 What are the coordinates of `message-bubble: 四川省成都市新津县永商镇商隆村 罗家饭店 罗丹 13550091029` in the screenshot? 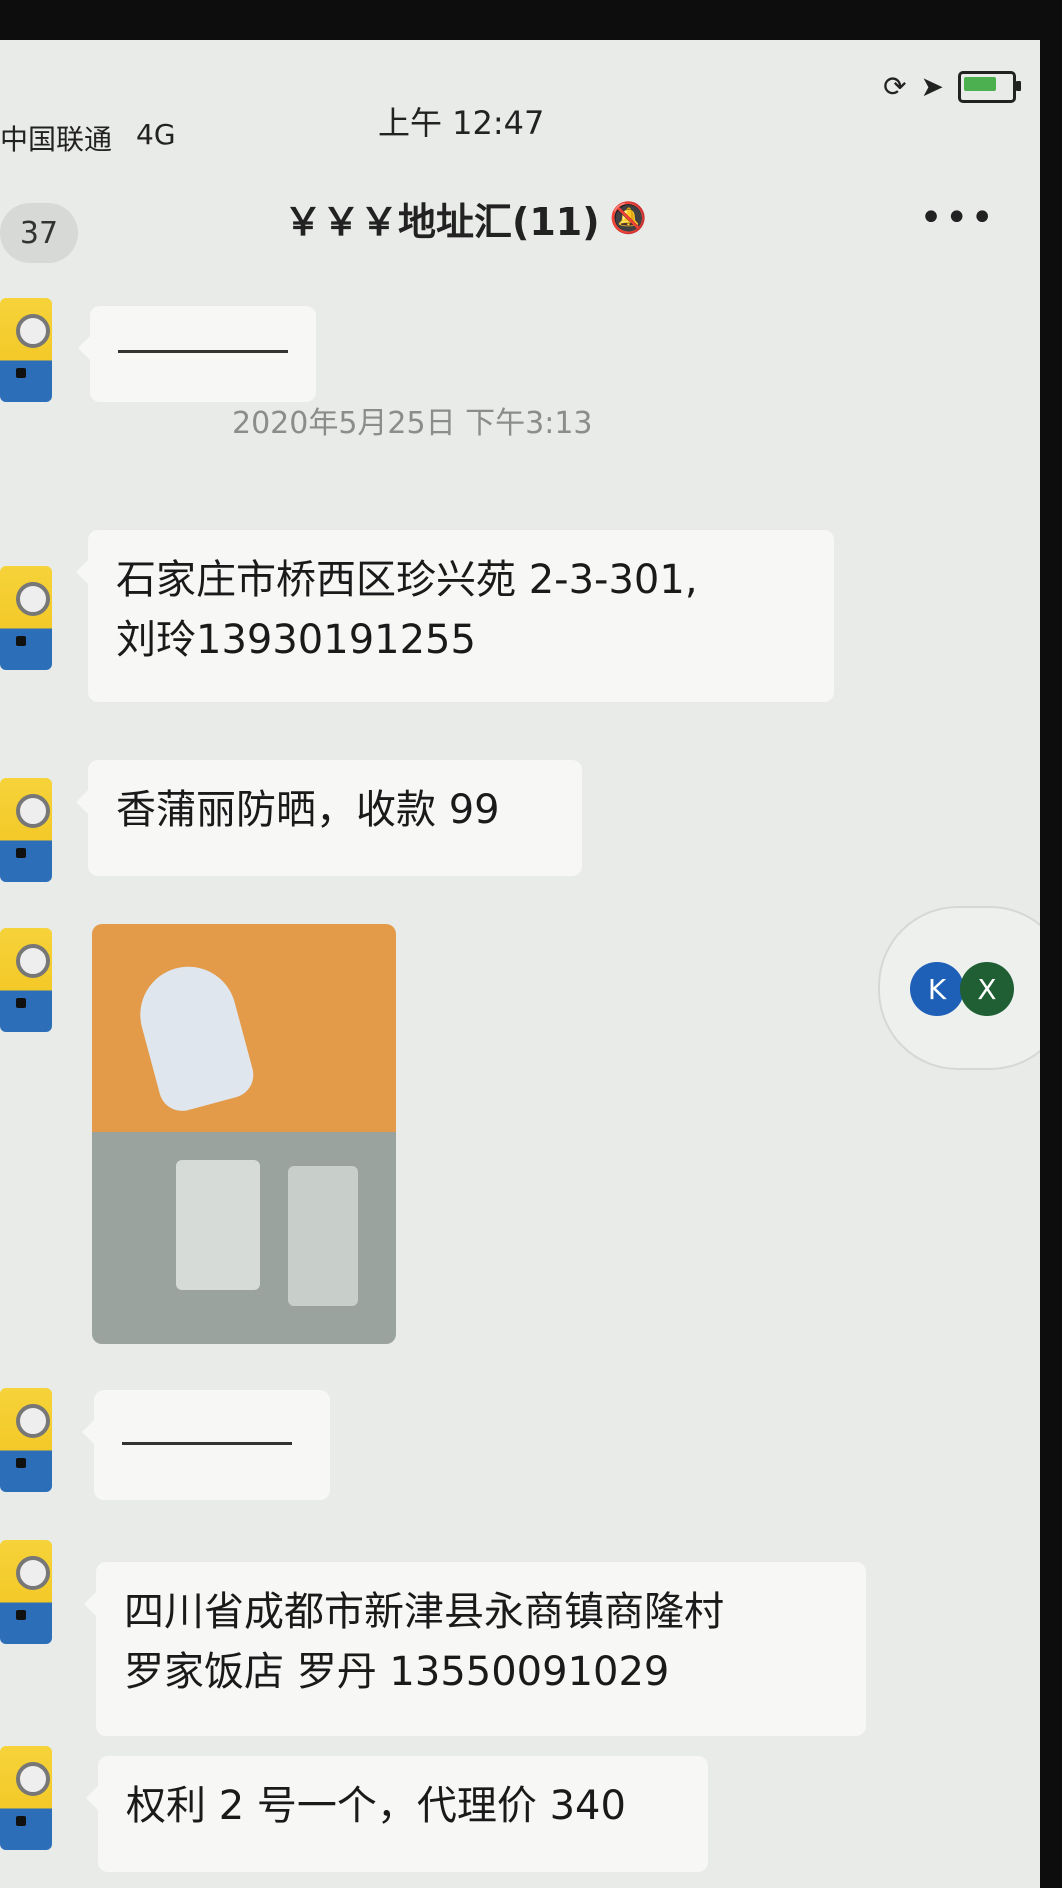 It's located at (475, 1649).